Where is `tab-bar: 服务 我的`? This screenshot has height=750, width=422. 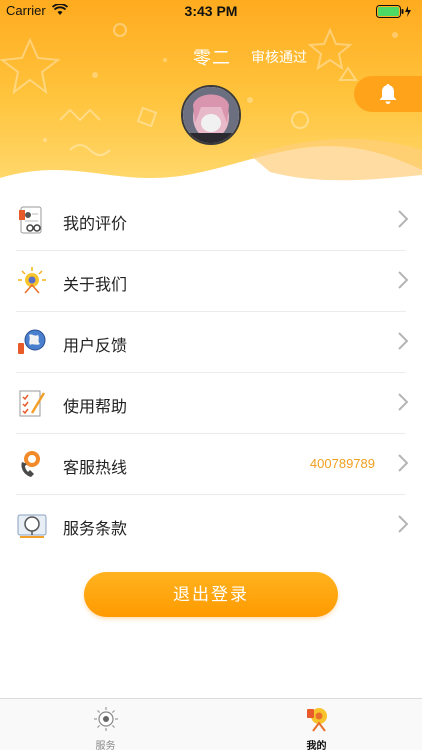 tab-bar: 服务 我的 is located at coordinates (211, 724).